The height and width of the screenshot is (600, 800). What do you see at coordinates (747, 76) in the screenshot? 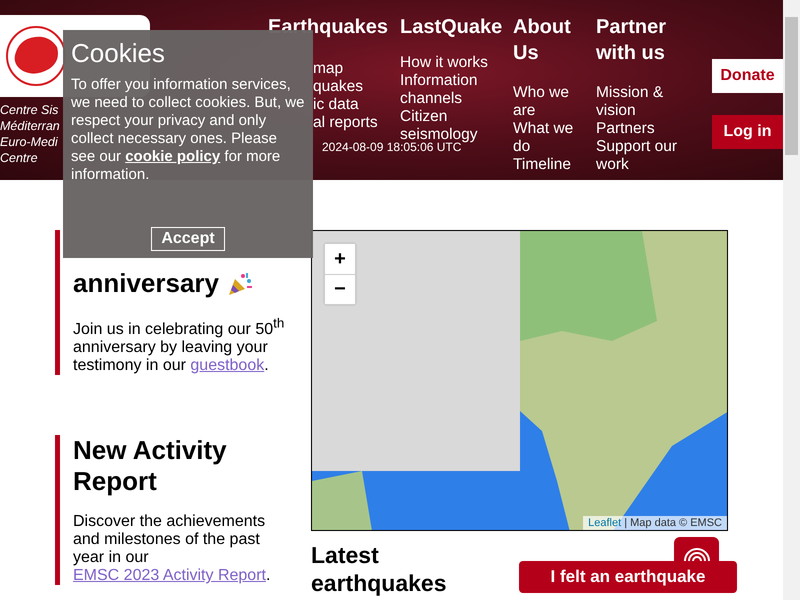
I see `donate-button: Donate` at bounding box center [747, 76].